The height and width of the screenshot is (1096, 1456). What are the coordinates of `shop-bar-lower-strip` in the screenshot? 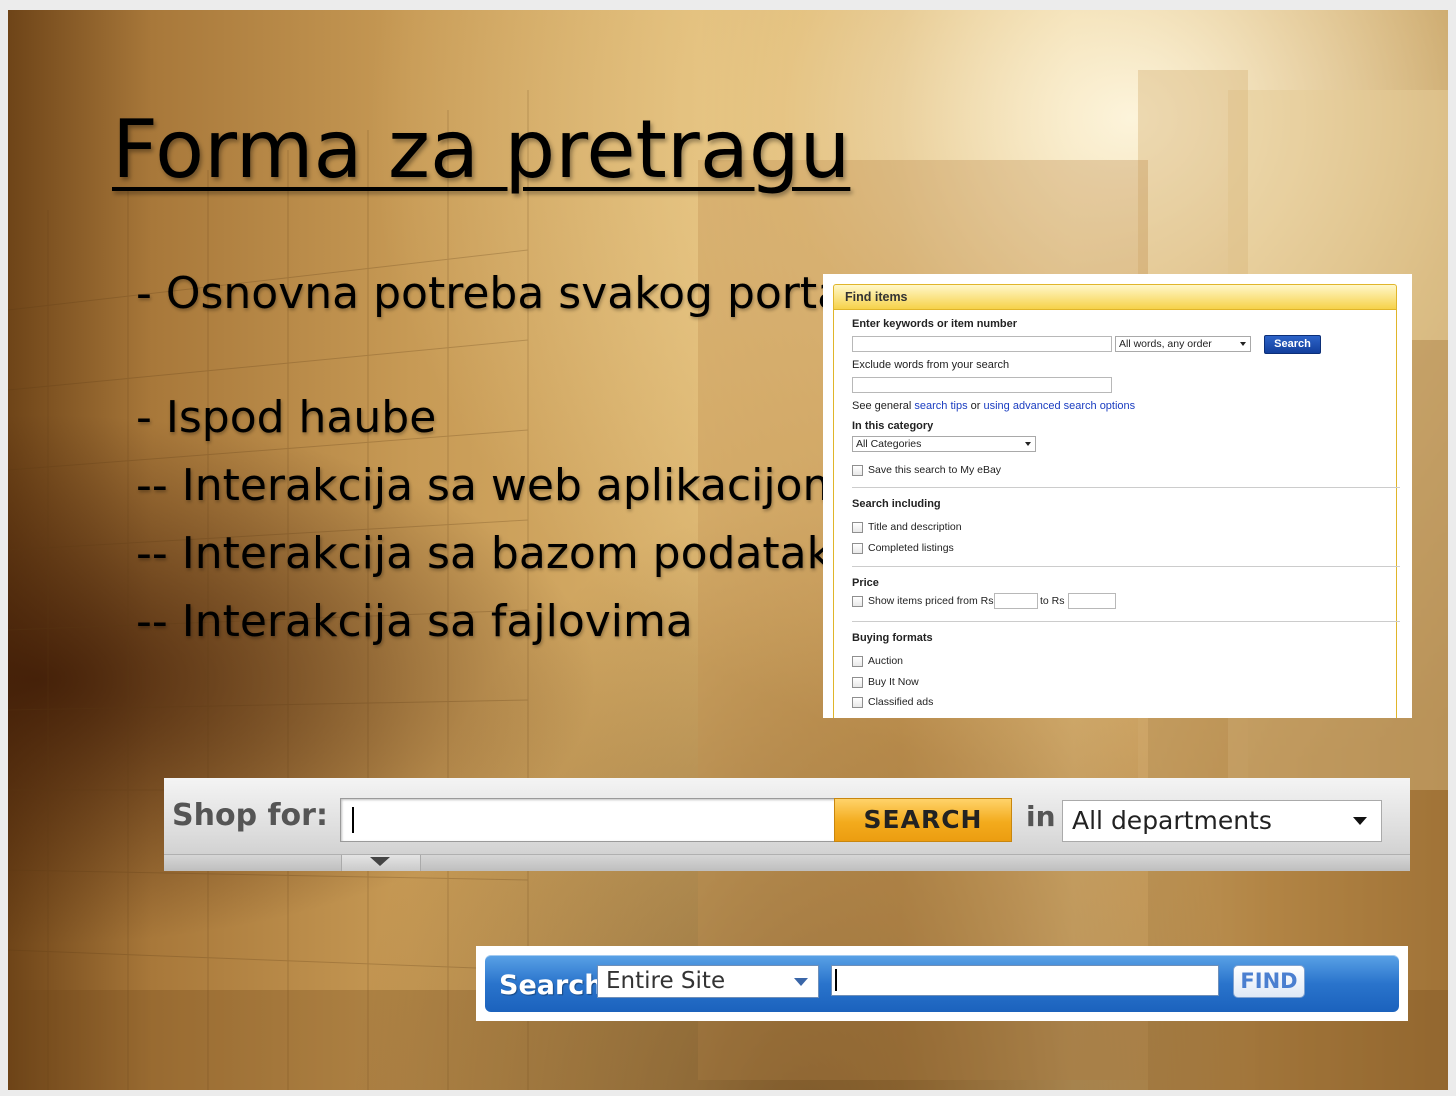 It's located at (787, 862).